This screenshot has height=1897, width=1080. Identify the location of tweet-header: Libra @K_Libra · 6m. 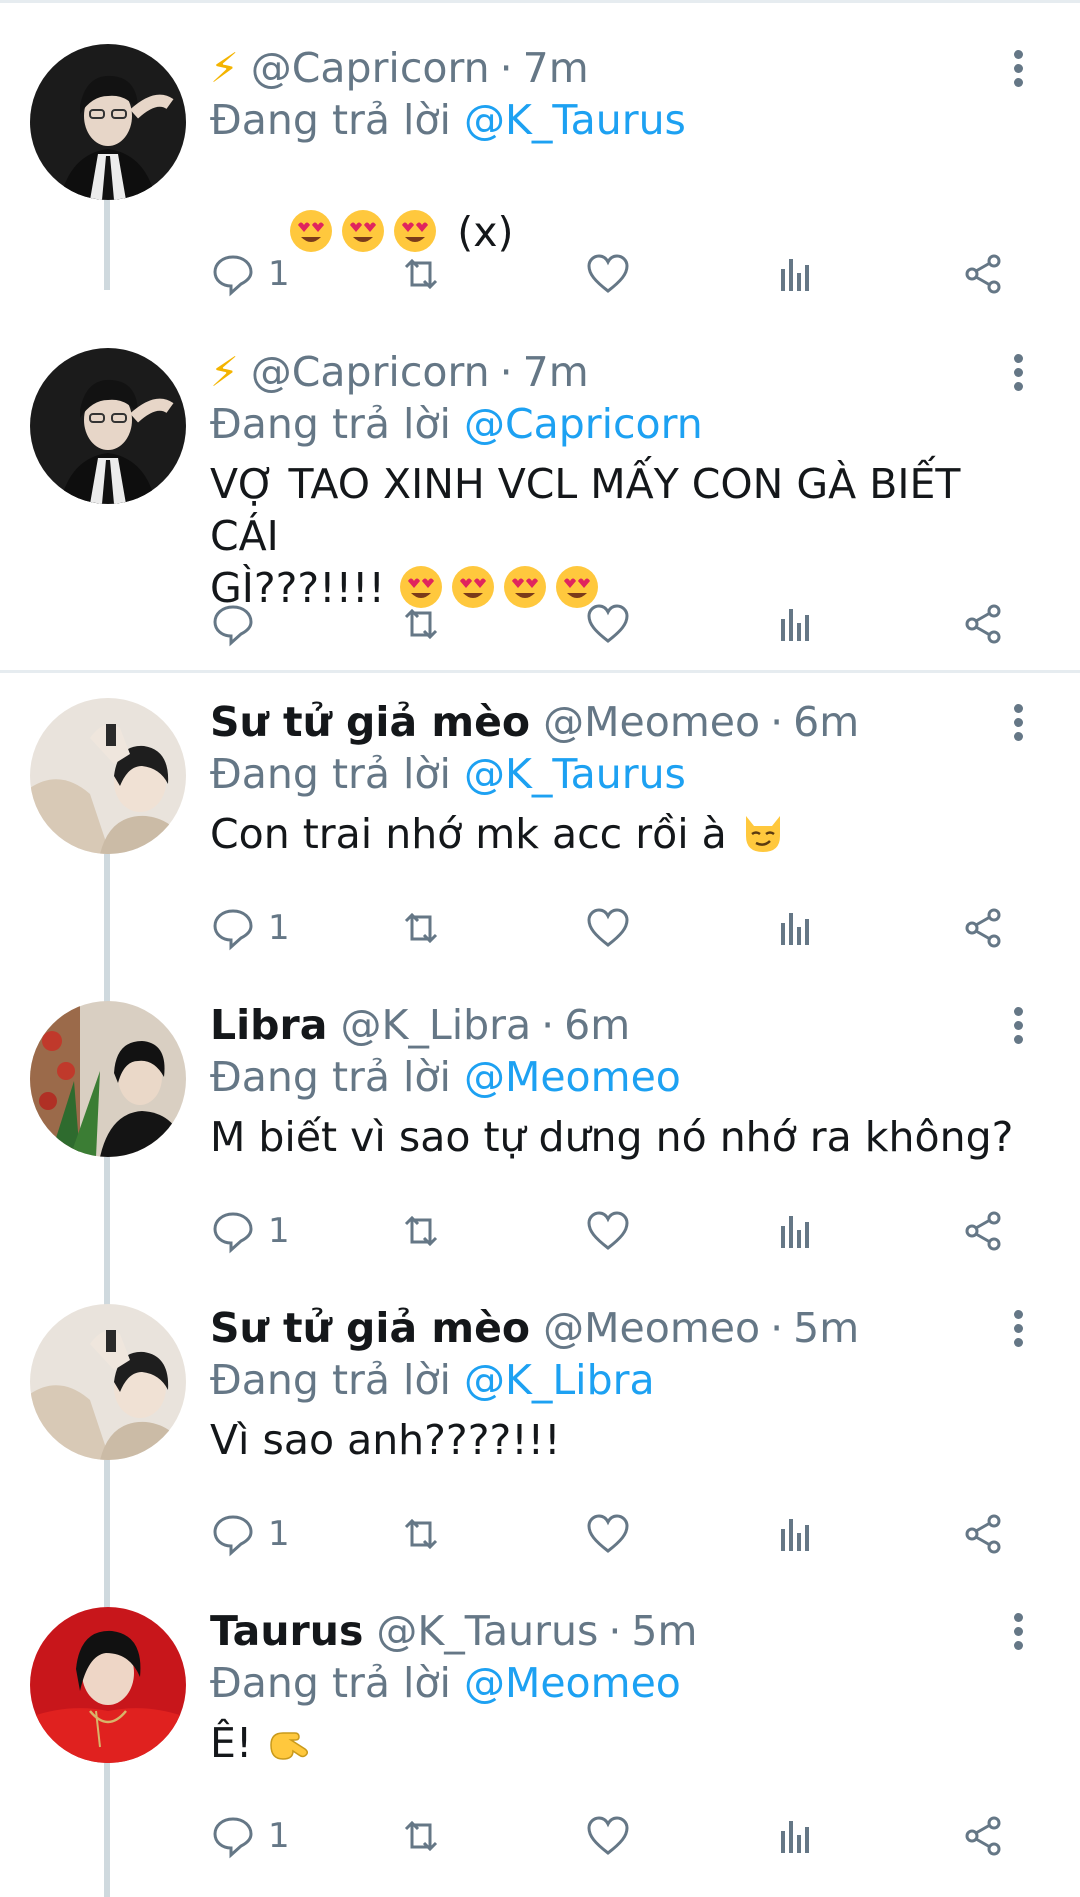
(620, 1025).